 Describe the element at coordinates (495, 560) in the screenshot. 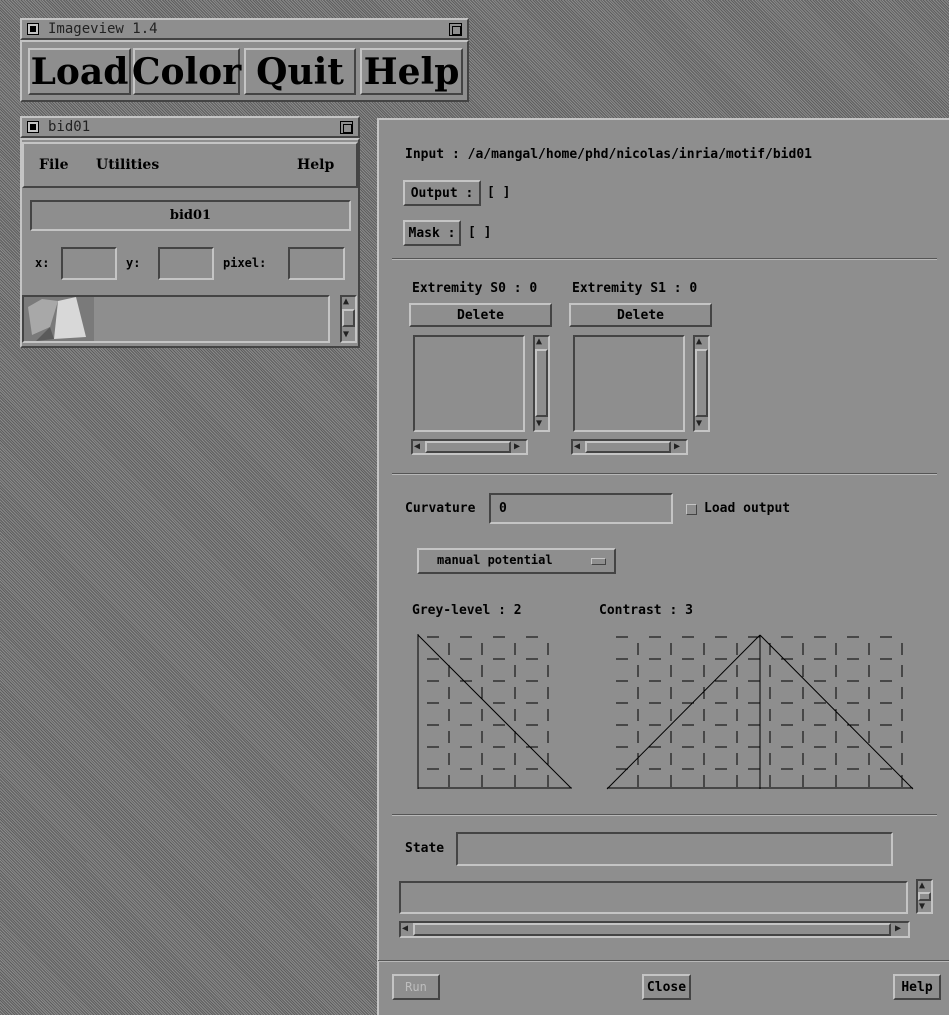

I see `potential-option-value: manual potential` at that location.